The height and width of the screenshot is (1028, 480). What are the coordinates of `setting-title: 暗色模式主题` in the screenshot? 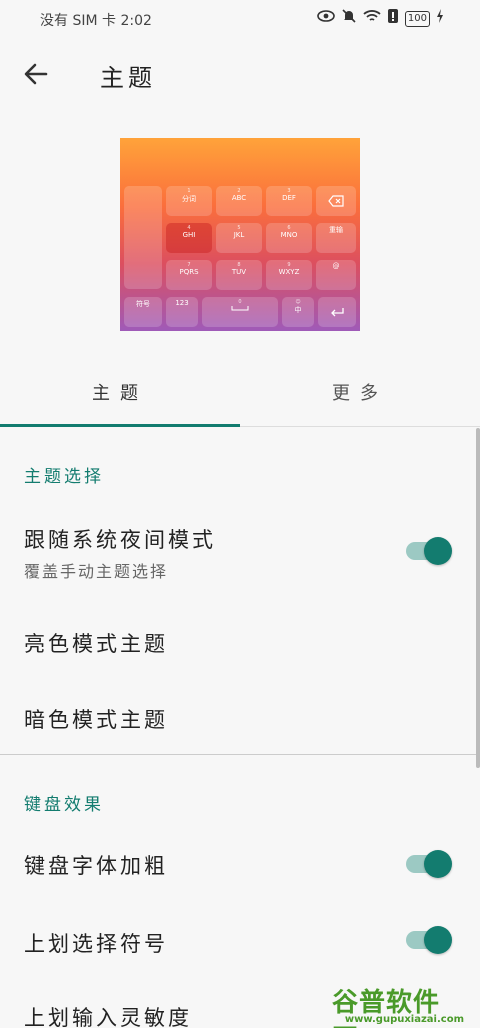 It's located at (96, 720).